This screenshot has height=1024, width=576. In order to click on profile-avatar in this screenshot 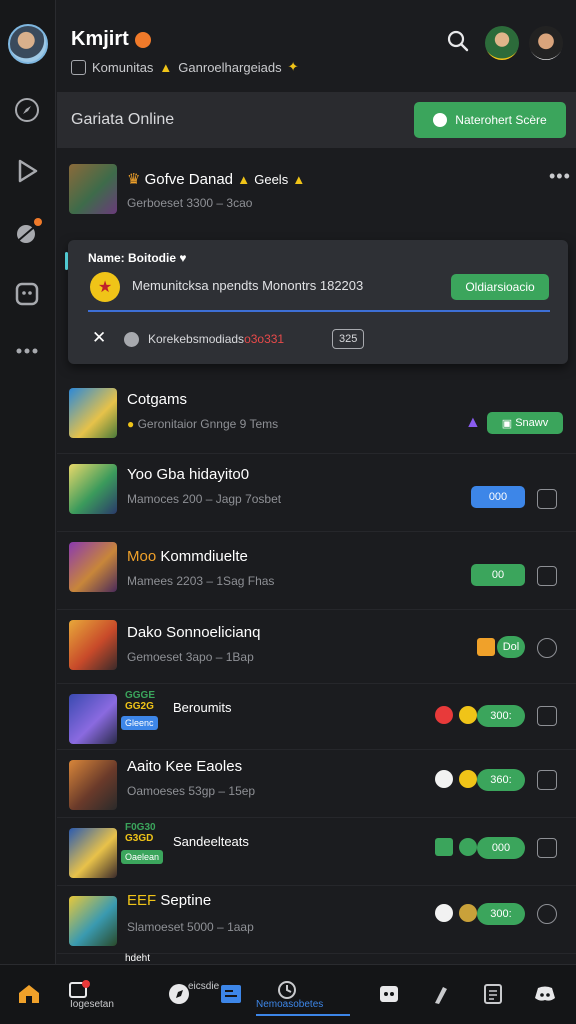, I will do `click(546, 43)`.